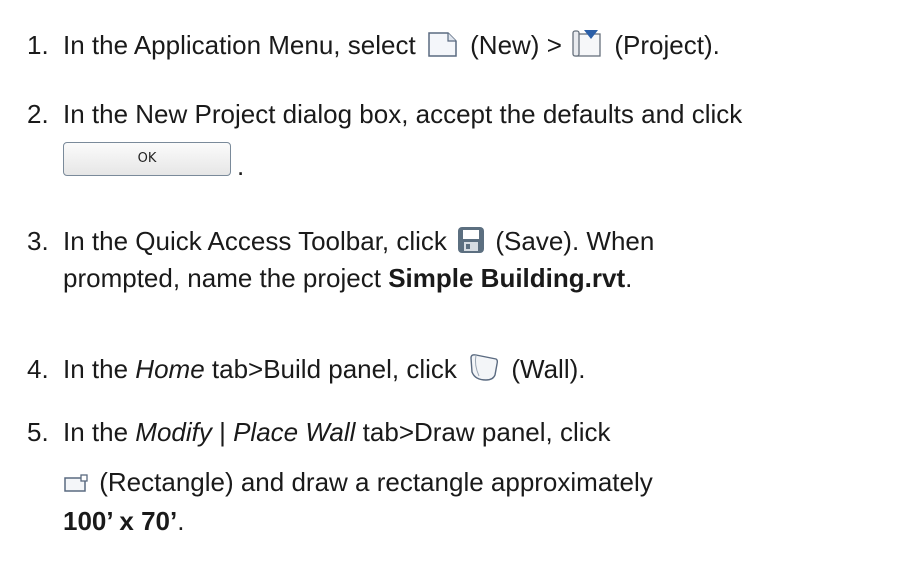 The width and height of the screenshot is (907, 573). Describe the element at coordinates (507, 278) in the screenshot. I see `project-name: Simple Building.rvt` at that location.